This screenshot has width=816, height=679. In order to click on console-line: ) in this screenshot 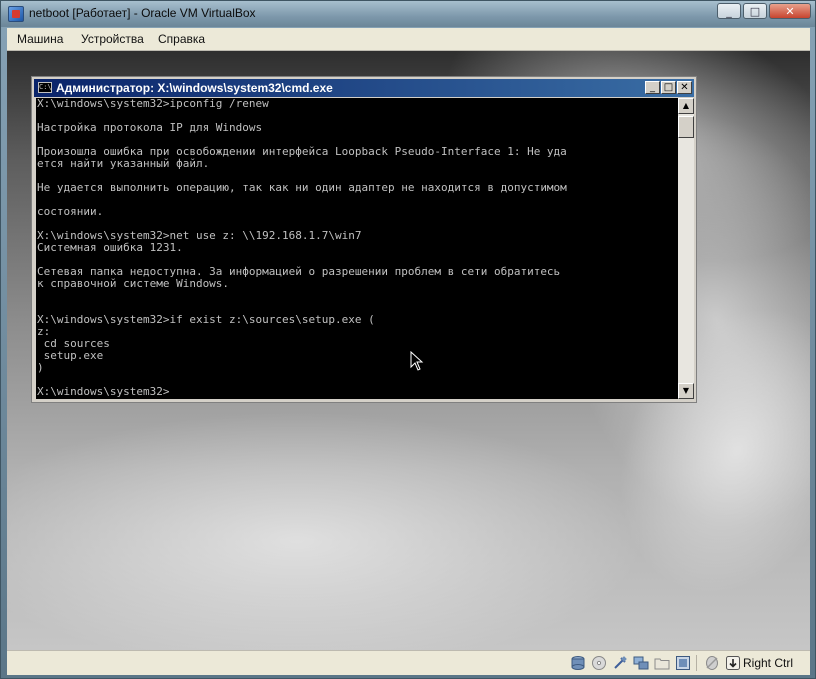, I will do `click(40, 367)`.